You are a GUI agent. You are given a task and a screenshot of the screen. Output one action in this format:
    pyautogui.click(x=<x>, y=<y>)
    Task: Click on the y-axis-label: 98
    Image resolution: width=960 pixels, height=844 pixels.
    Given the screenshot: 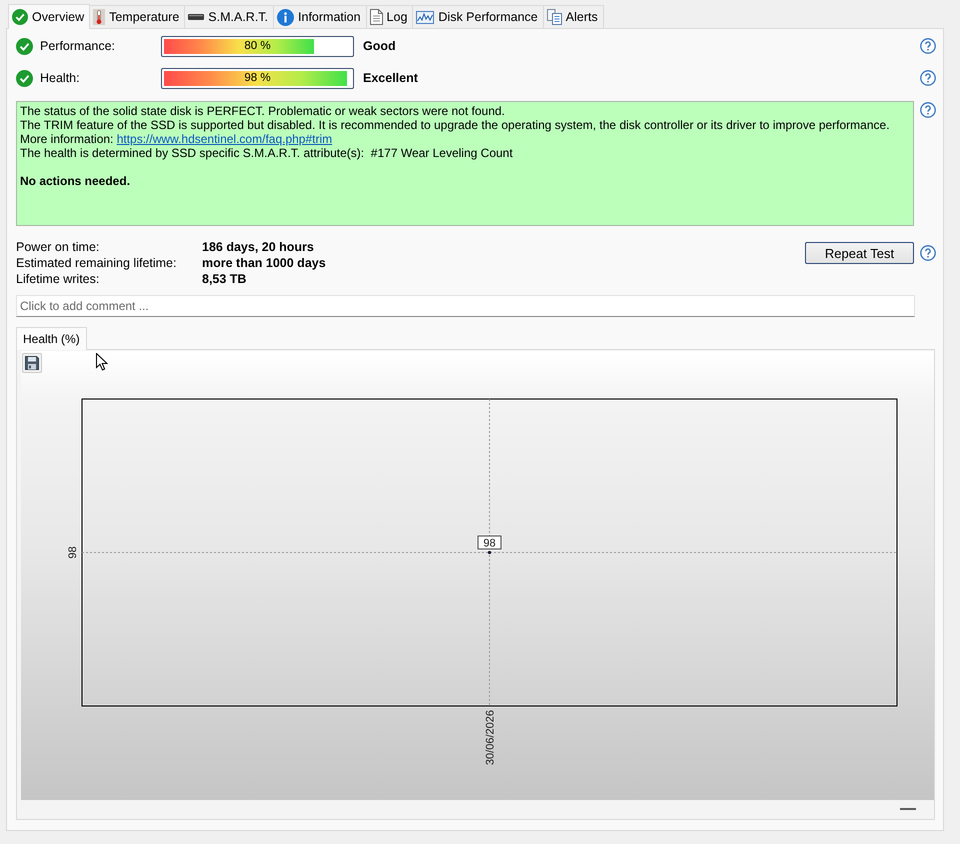 What is the action you would take?
    pyautogui.click(x=73, y=552)
    